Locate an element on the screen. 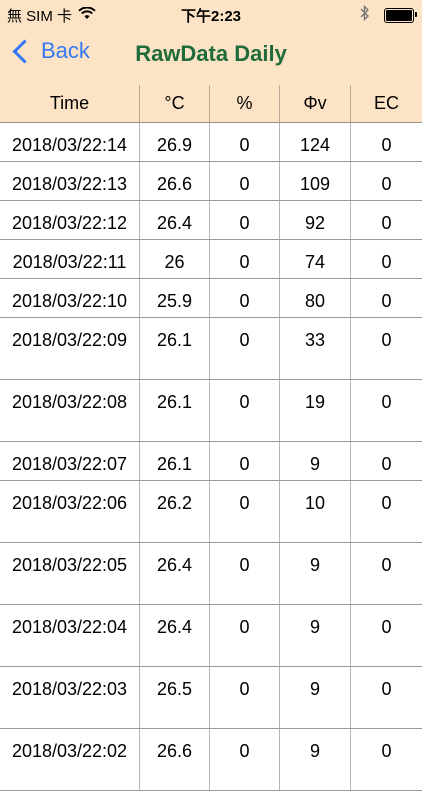 The width and height of the screenshot is (422, 791). table-row: 2018/03/22:06 26.2 0 10 0 is located at coordinates (211, 512).